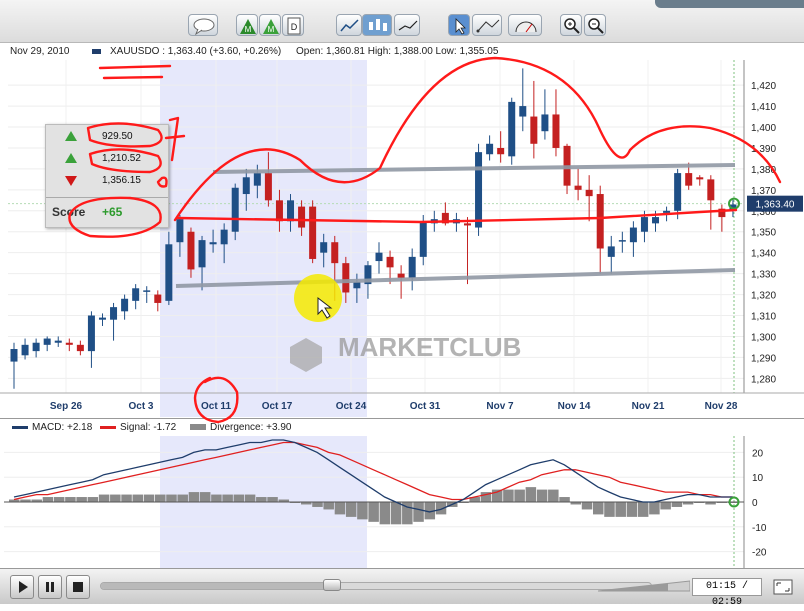 This screenshot has width=804, height=611. Describe the element at coordinates (135, 72) in the screenshot. I see `symbol-underline` at that location.